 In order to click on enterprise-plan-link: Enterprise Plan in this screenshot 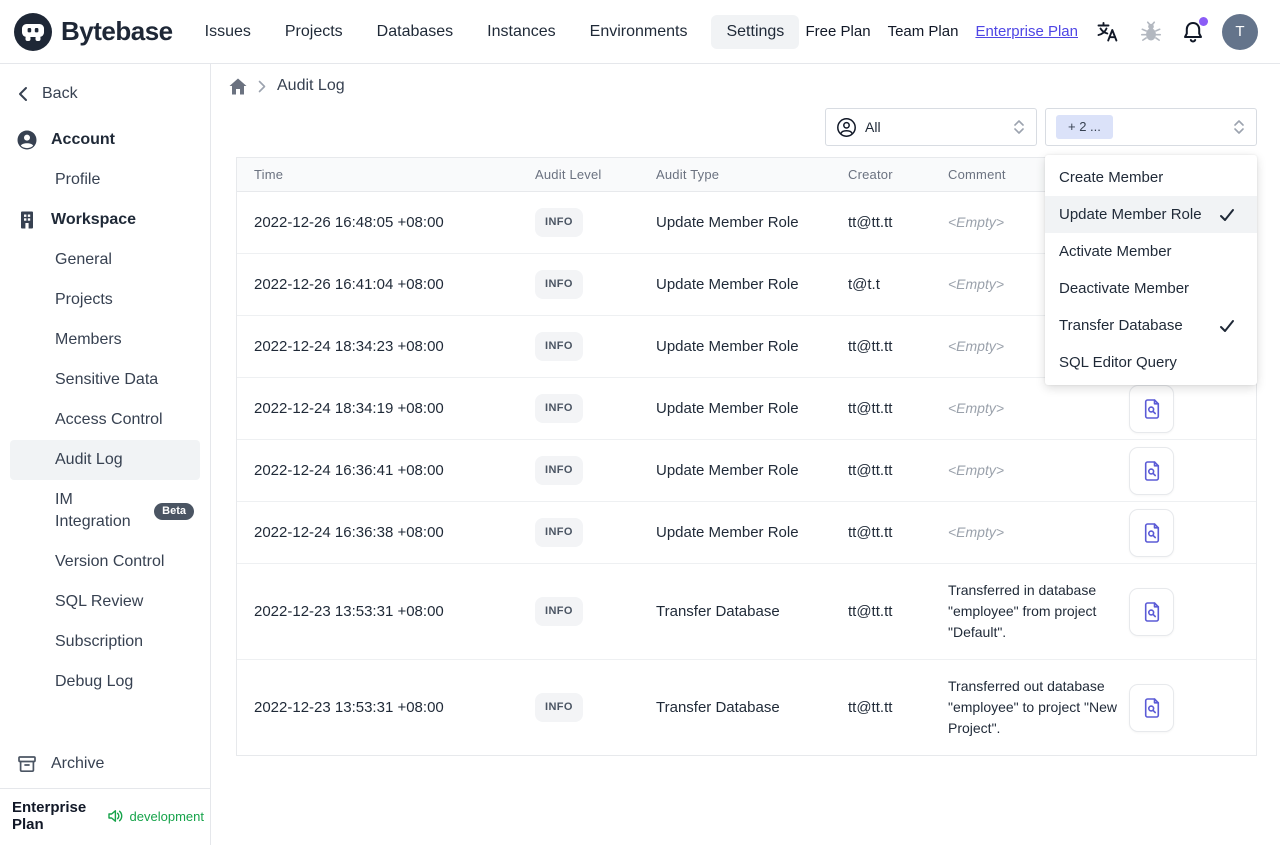, I will do `click(1026, 31)`.